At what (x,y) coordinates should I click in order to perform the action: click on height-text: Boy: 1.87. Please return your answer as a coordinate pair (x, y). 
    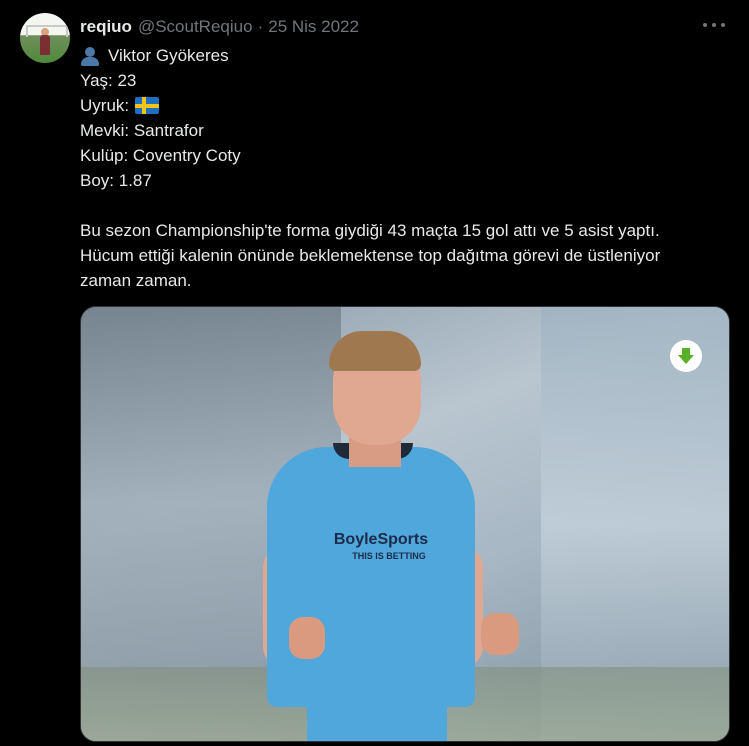
    Looking at the image, I should click on (116, 180).